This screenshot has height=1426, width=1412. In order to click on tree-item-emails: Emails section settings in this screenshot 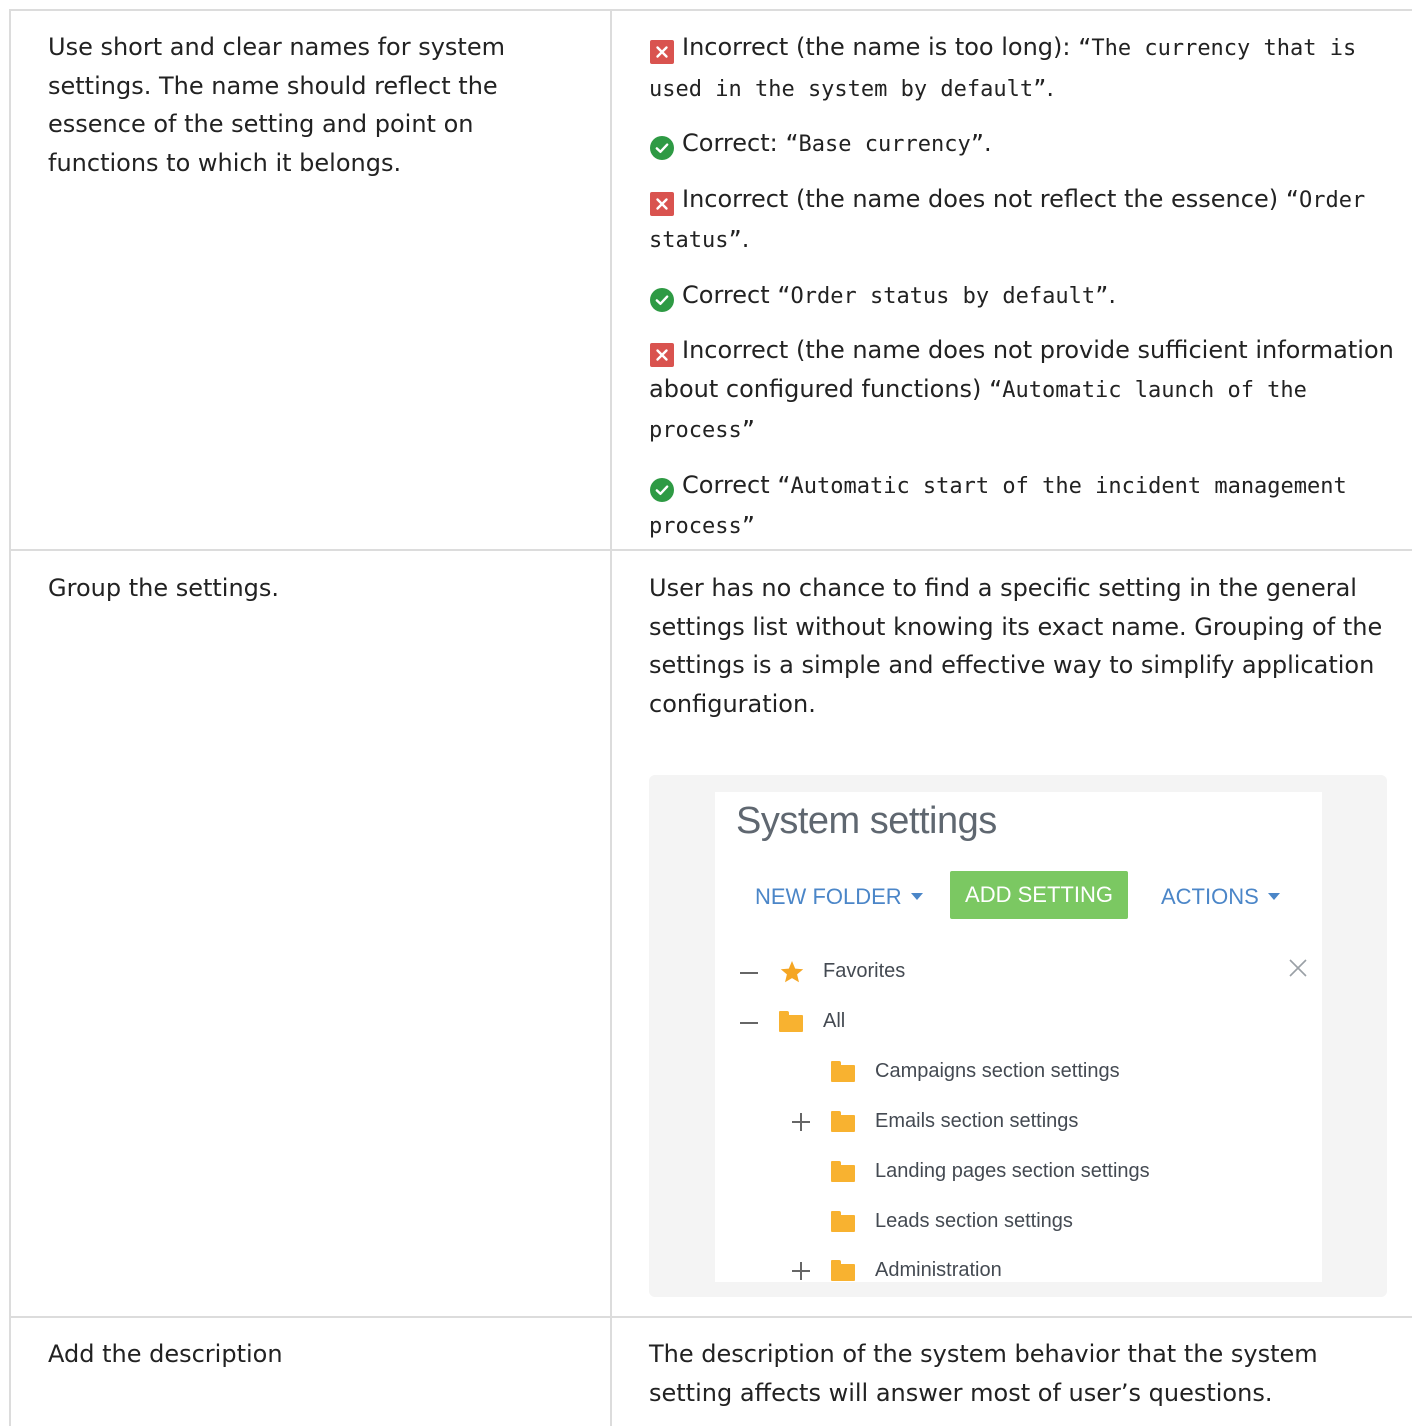, I will do `click(995, 1123)`.